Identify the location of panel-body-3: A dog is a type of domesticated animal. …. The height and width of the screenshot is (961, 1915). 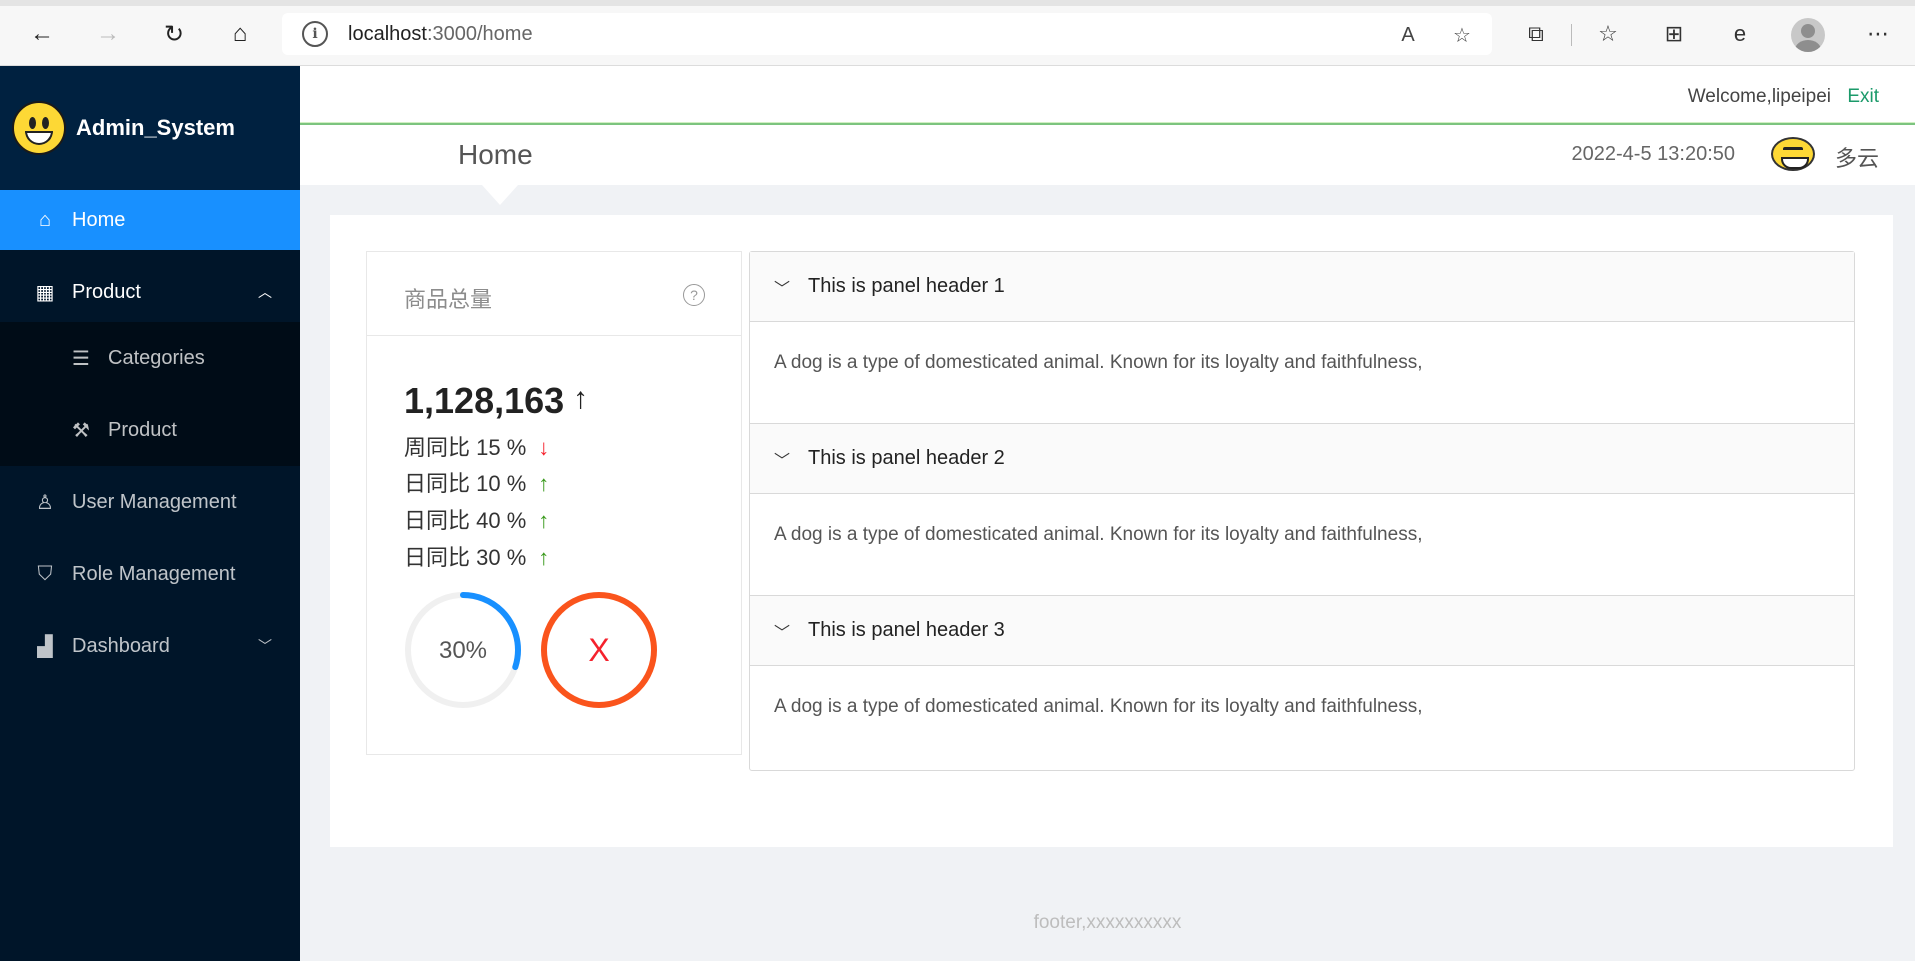
(1098, 706).